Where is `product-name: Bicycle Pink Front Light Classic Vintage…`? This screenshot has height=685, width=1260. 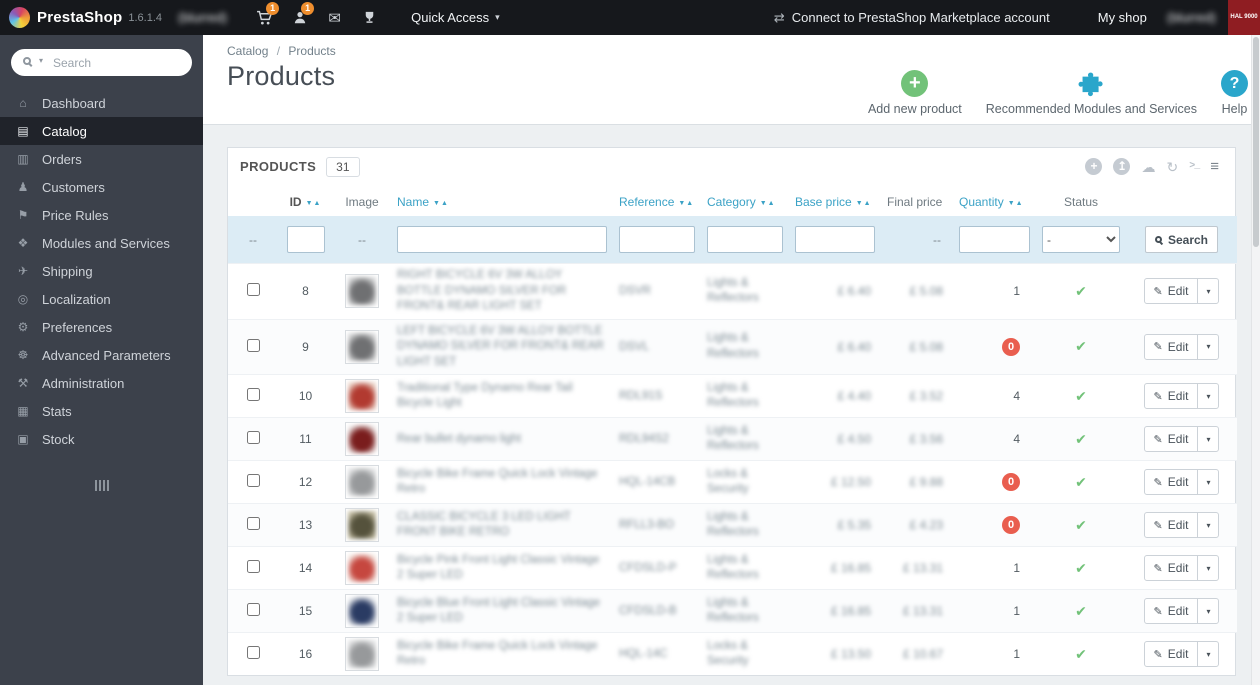
product-name: Bicycle Pink Front Light Classic Vintage… is located at coordinates (502, 568).